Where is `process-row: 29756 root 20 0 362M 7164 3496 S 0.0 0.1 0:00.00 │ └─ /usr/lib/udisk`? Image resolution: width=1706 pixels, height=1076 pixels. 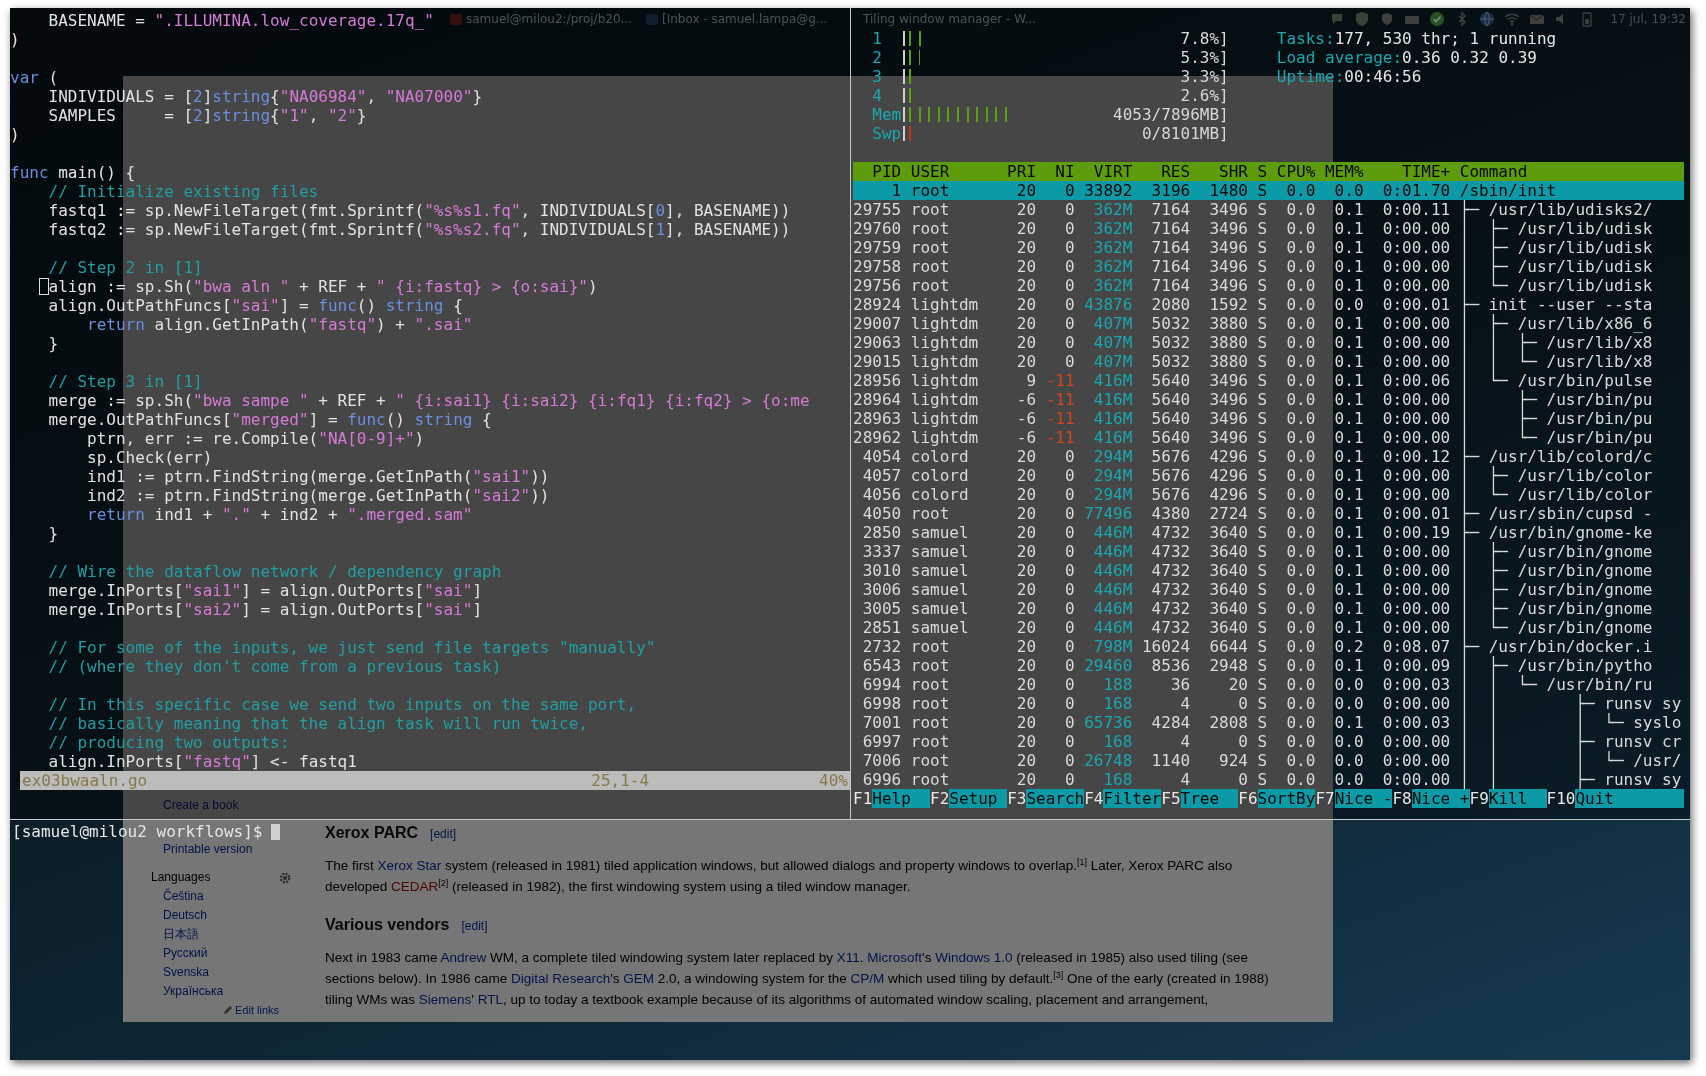 process-row: 29756 root 20 0 362M 7164 3496 S 0.0 0.1 0:00.00 │ └─ /usr/lib/udisk is located at coordinates (1268, 285).